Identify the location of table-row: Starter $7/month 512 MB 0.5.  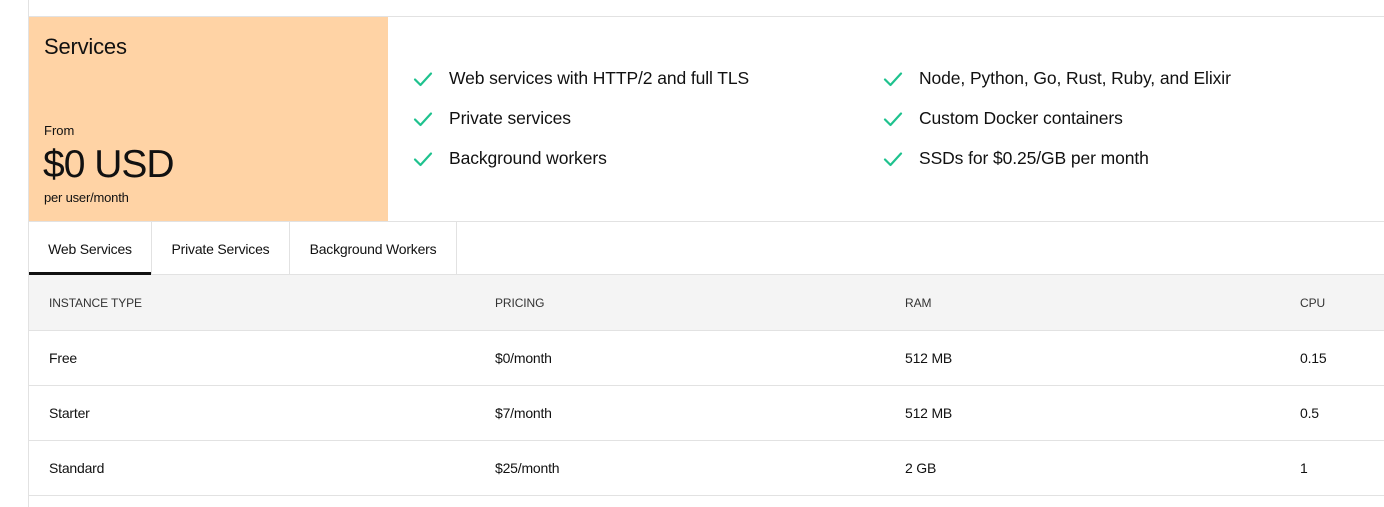
(706, 413).